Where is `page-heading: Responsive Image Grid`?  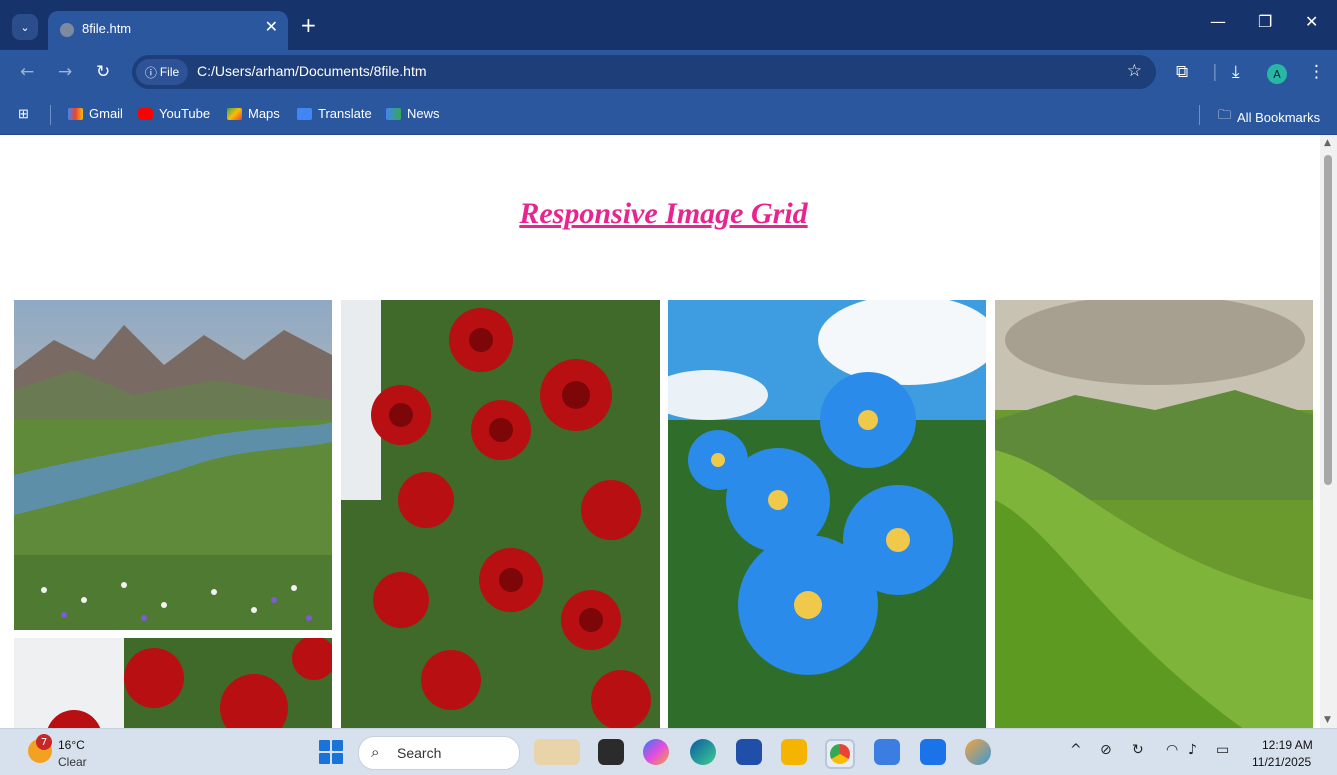
page-heading: Responsive Image Grid is located at coordinates (663, 213).